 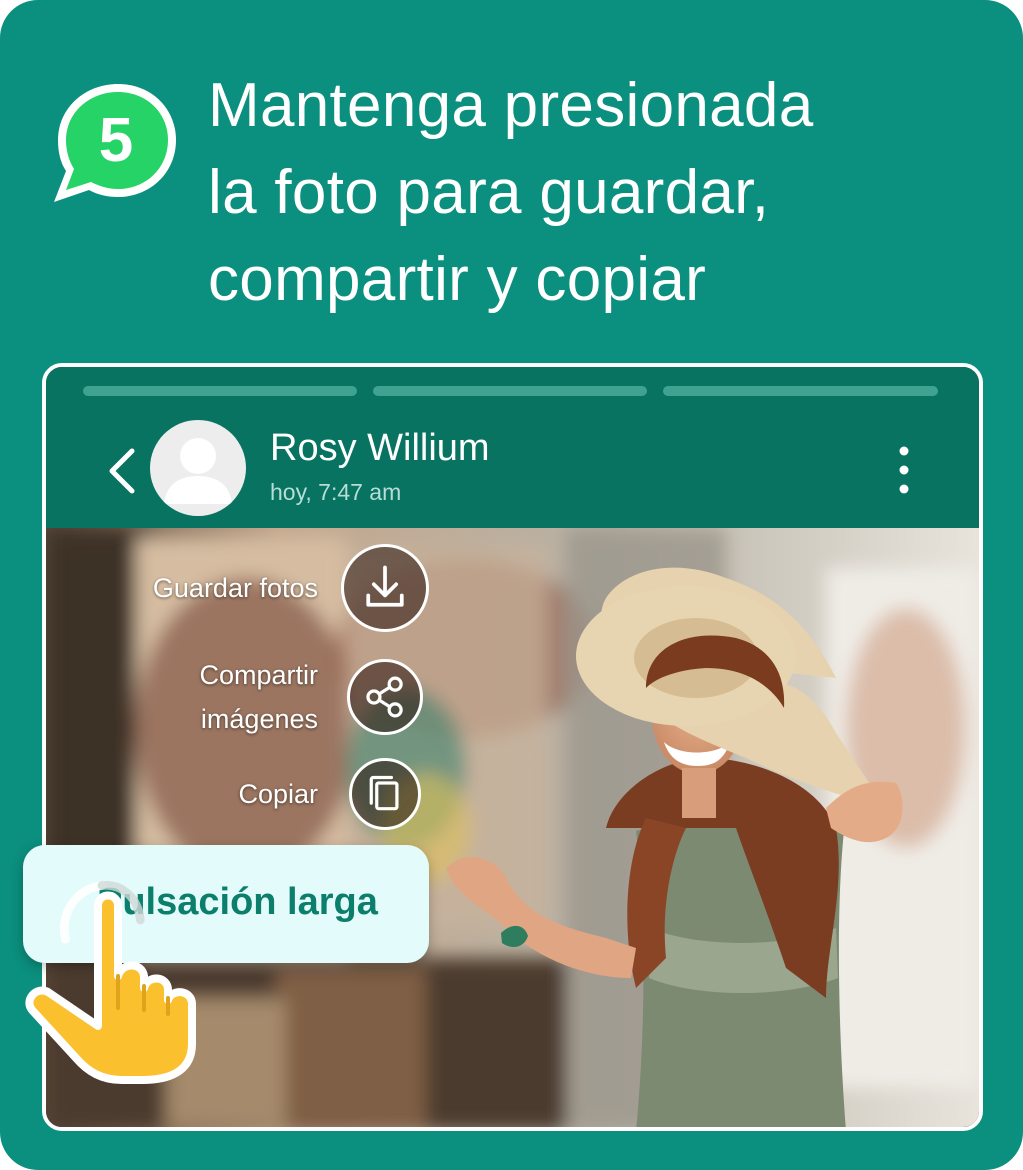 I want to click on download-icon, so click(x=385, y=586).